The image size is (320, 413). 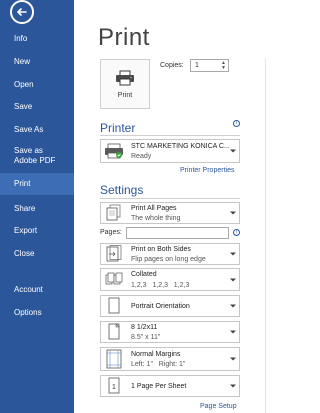 I want to click on svg-text: 1, so click(x=114, y=387).